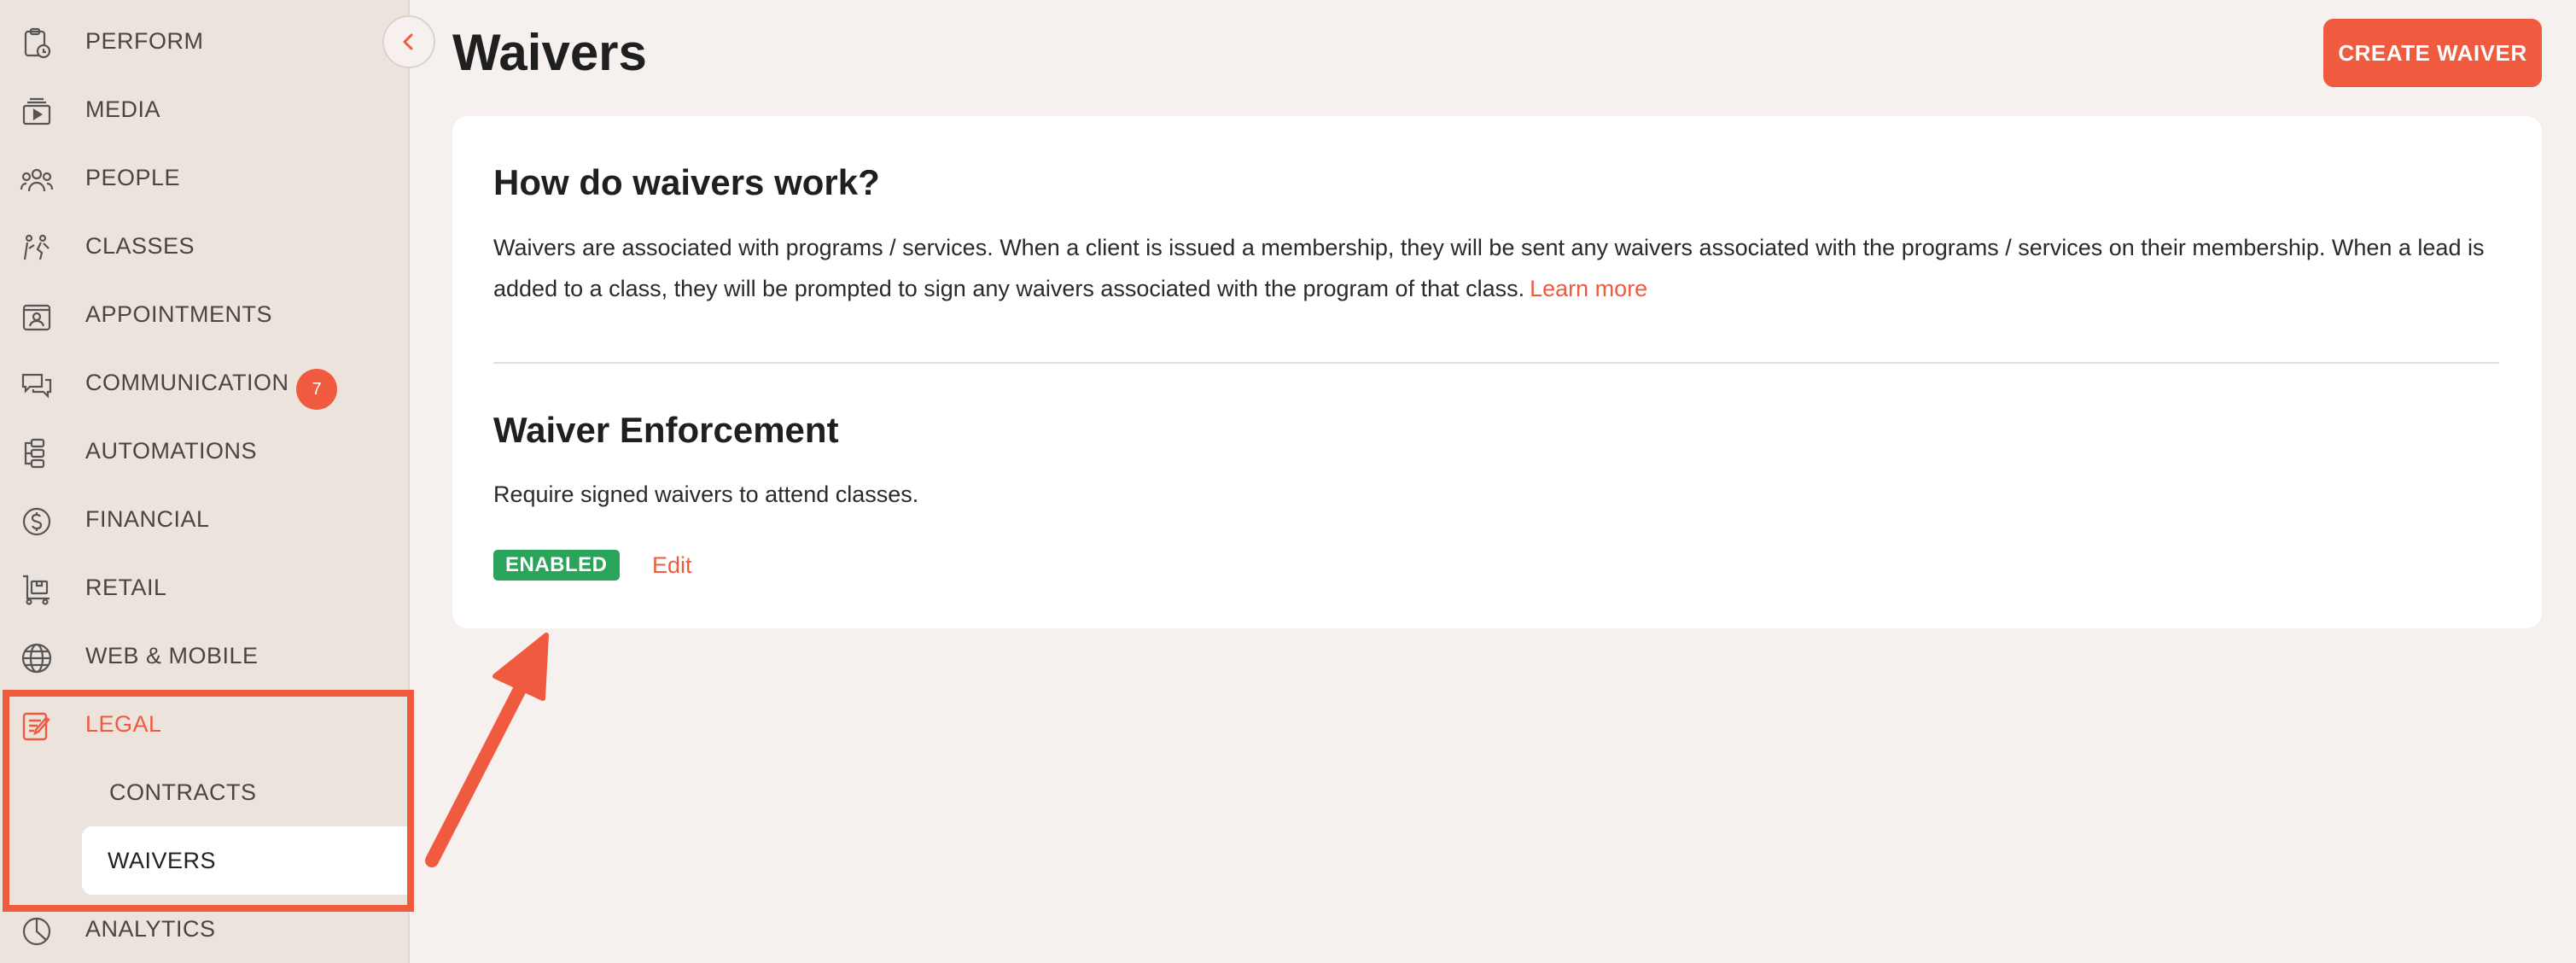 This screenshot has width=2576, height=963. What do you see at coordinates (37, 180) in the screenshot?
I see `people-icon` at bounding box center [37, 180].